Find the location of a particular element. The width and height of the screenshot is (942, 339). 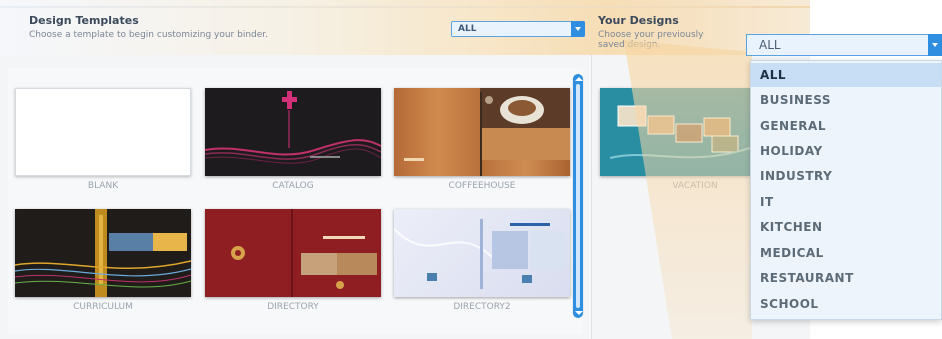

dropdown-option-holiday: HOLIDAY is located at coordinates (846, 151).